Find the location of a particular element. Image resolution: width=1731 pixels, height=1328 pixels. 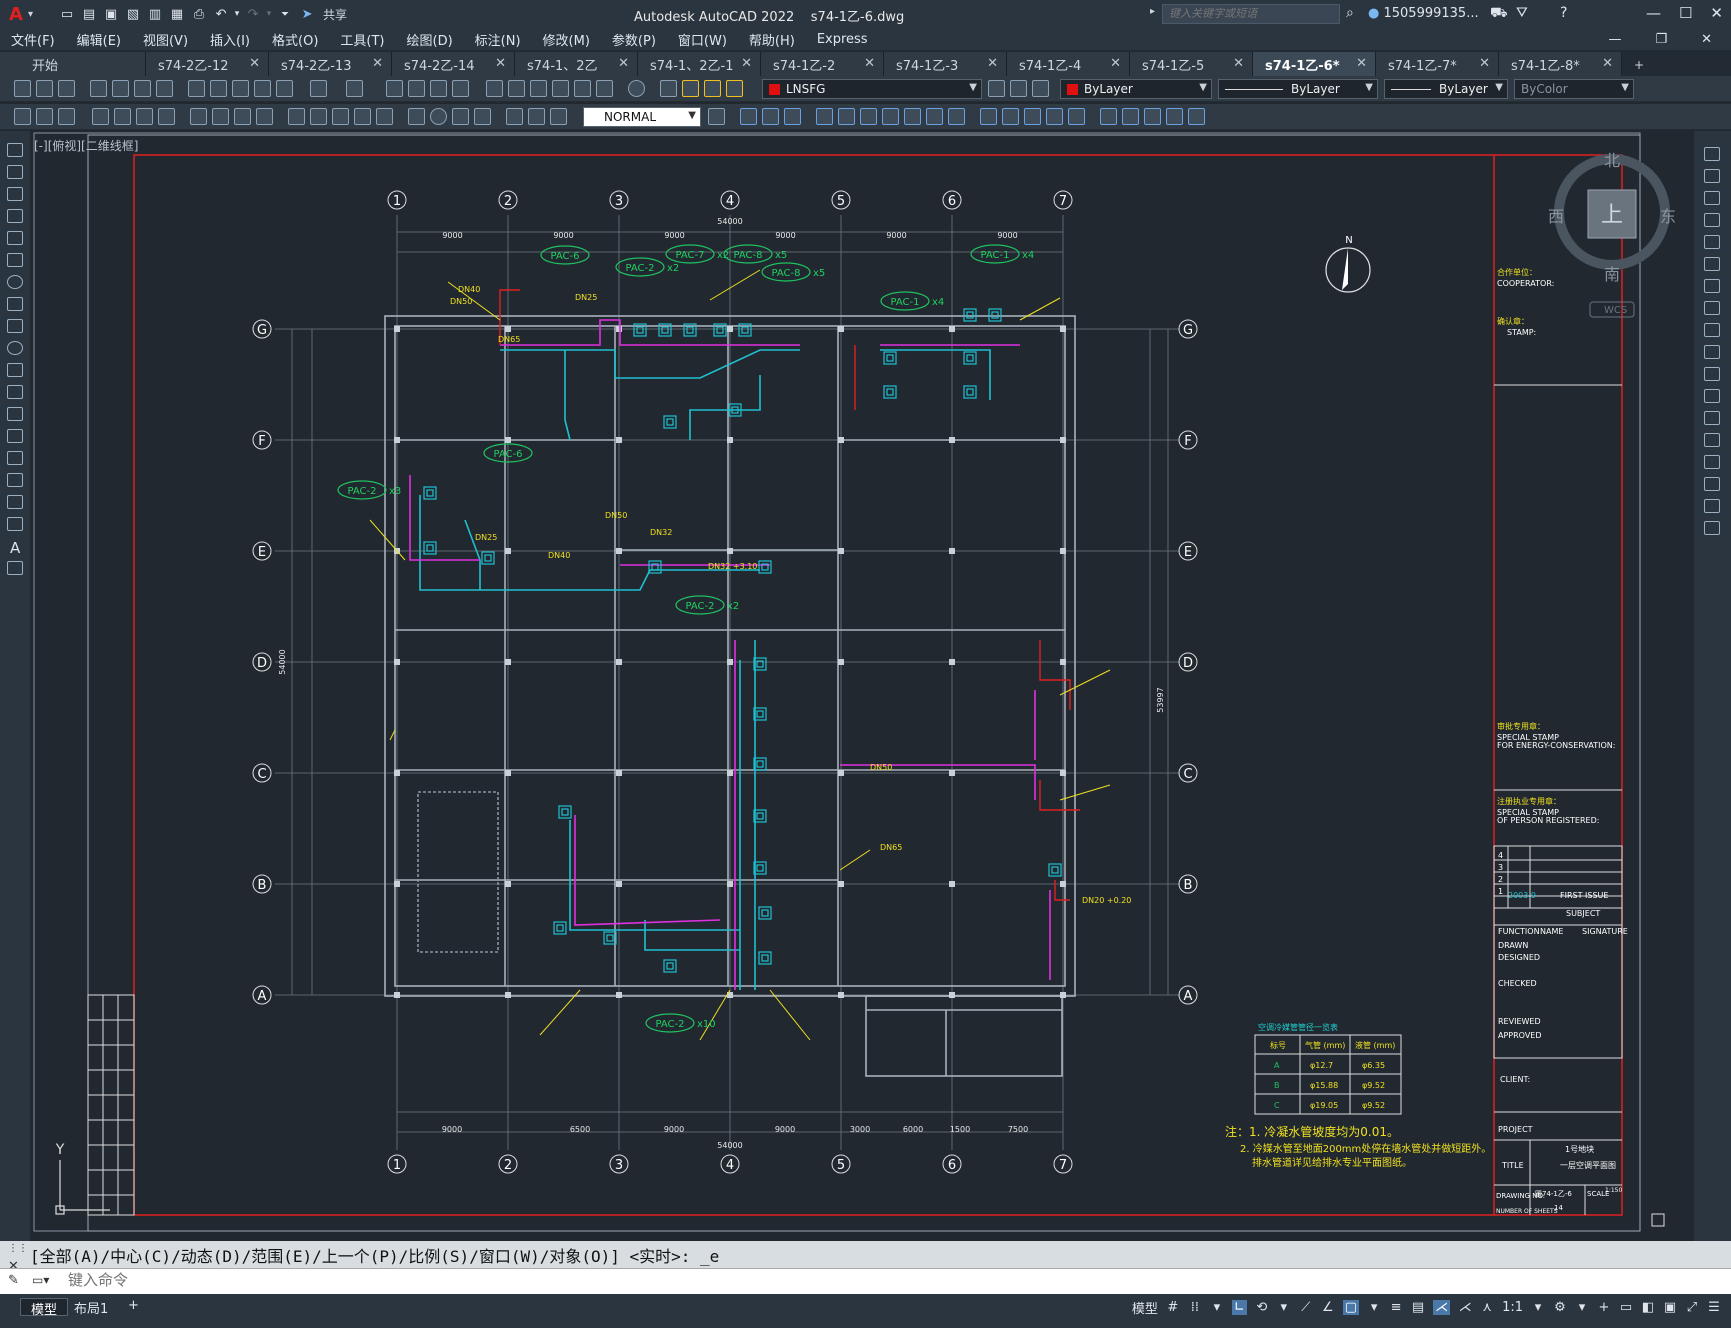

customize-icon: ☰ is located at coordinates (1714, 1307).